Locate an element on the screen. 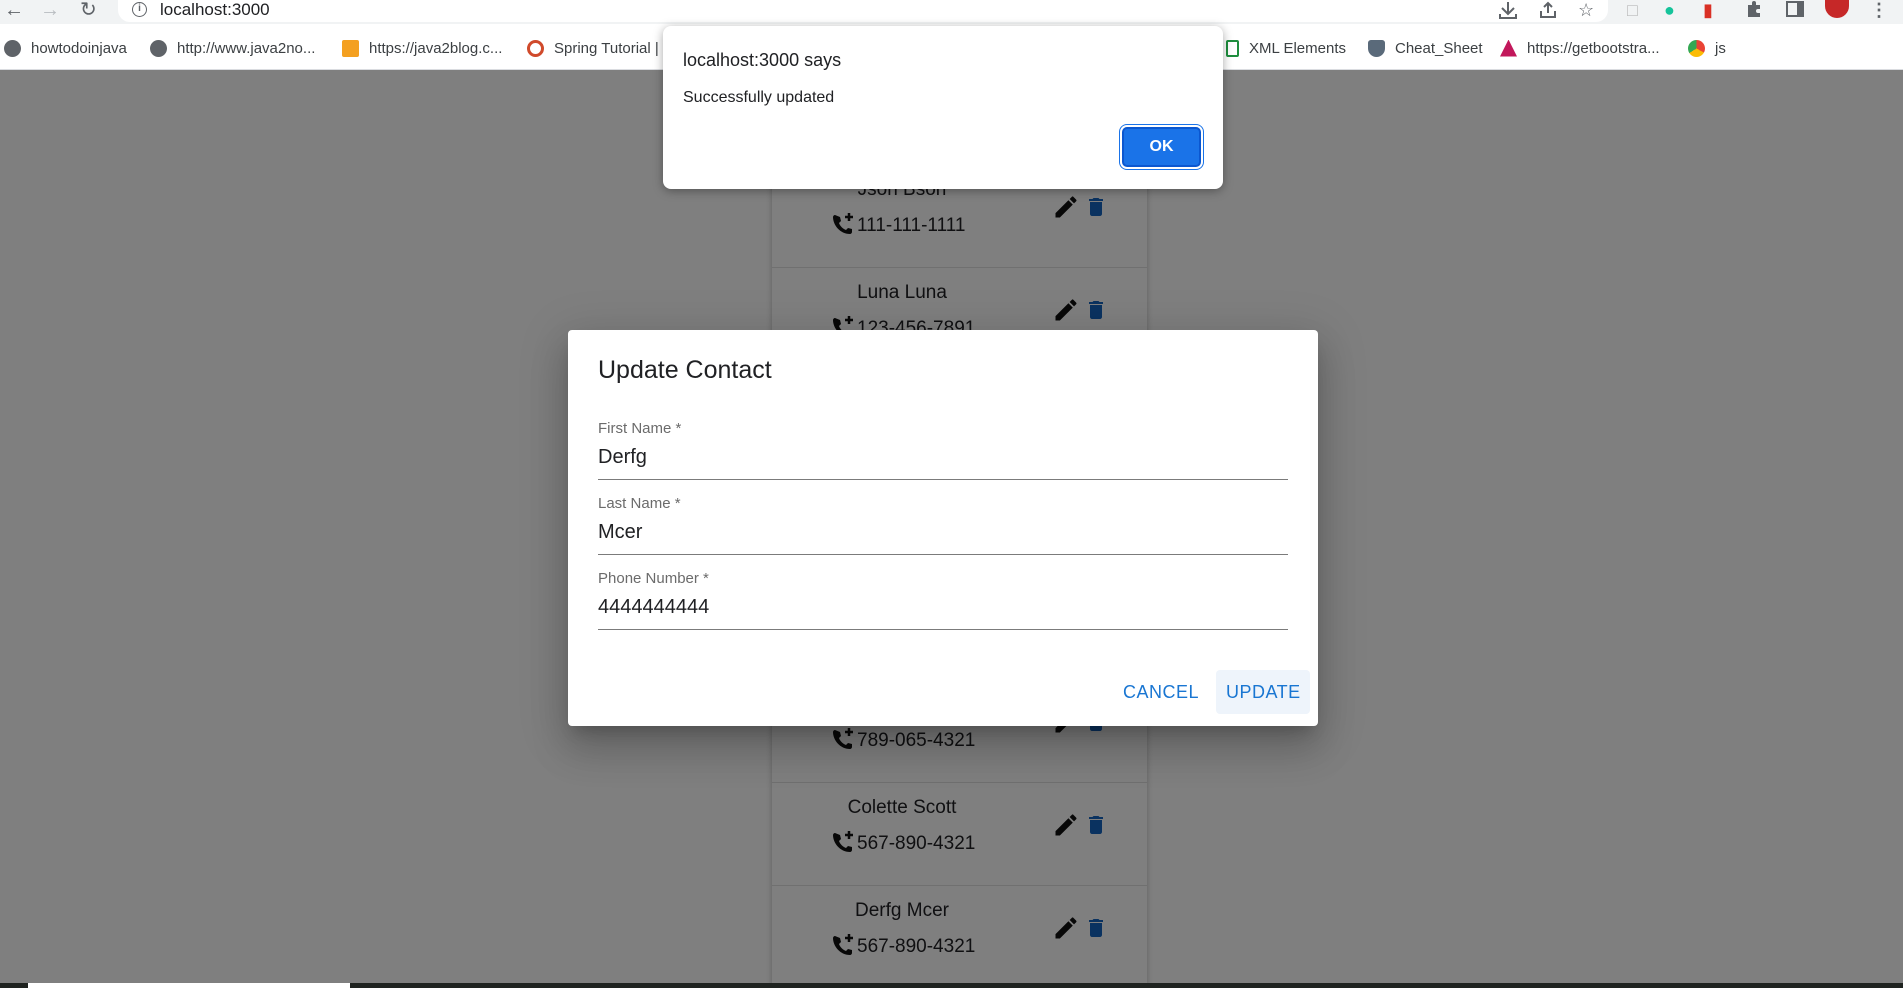 Image resolution: width=1903 pixels, height=988 pixels. bookmark-star-icon: ☆ is located at coordinates (1586, 10).